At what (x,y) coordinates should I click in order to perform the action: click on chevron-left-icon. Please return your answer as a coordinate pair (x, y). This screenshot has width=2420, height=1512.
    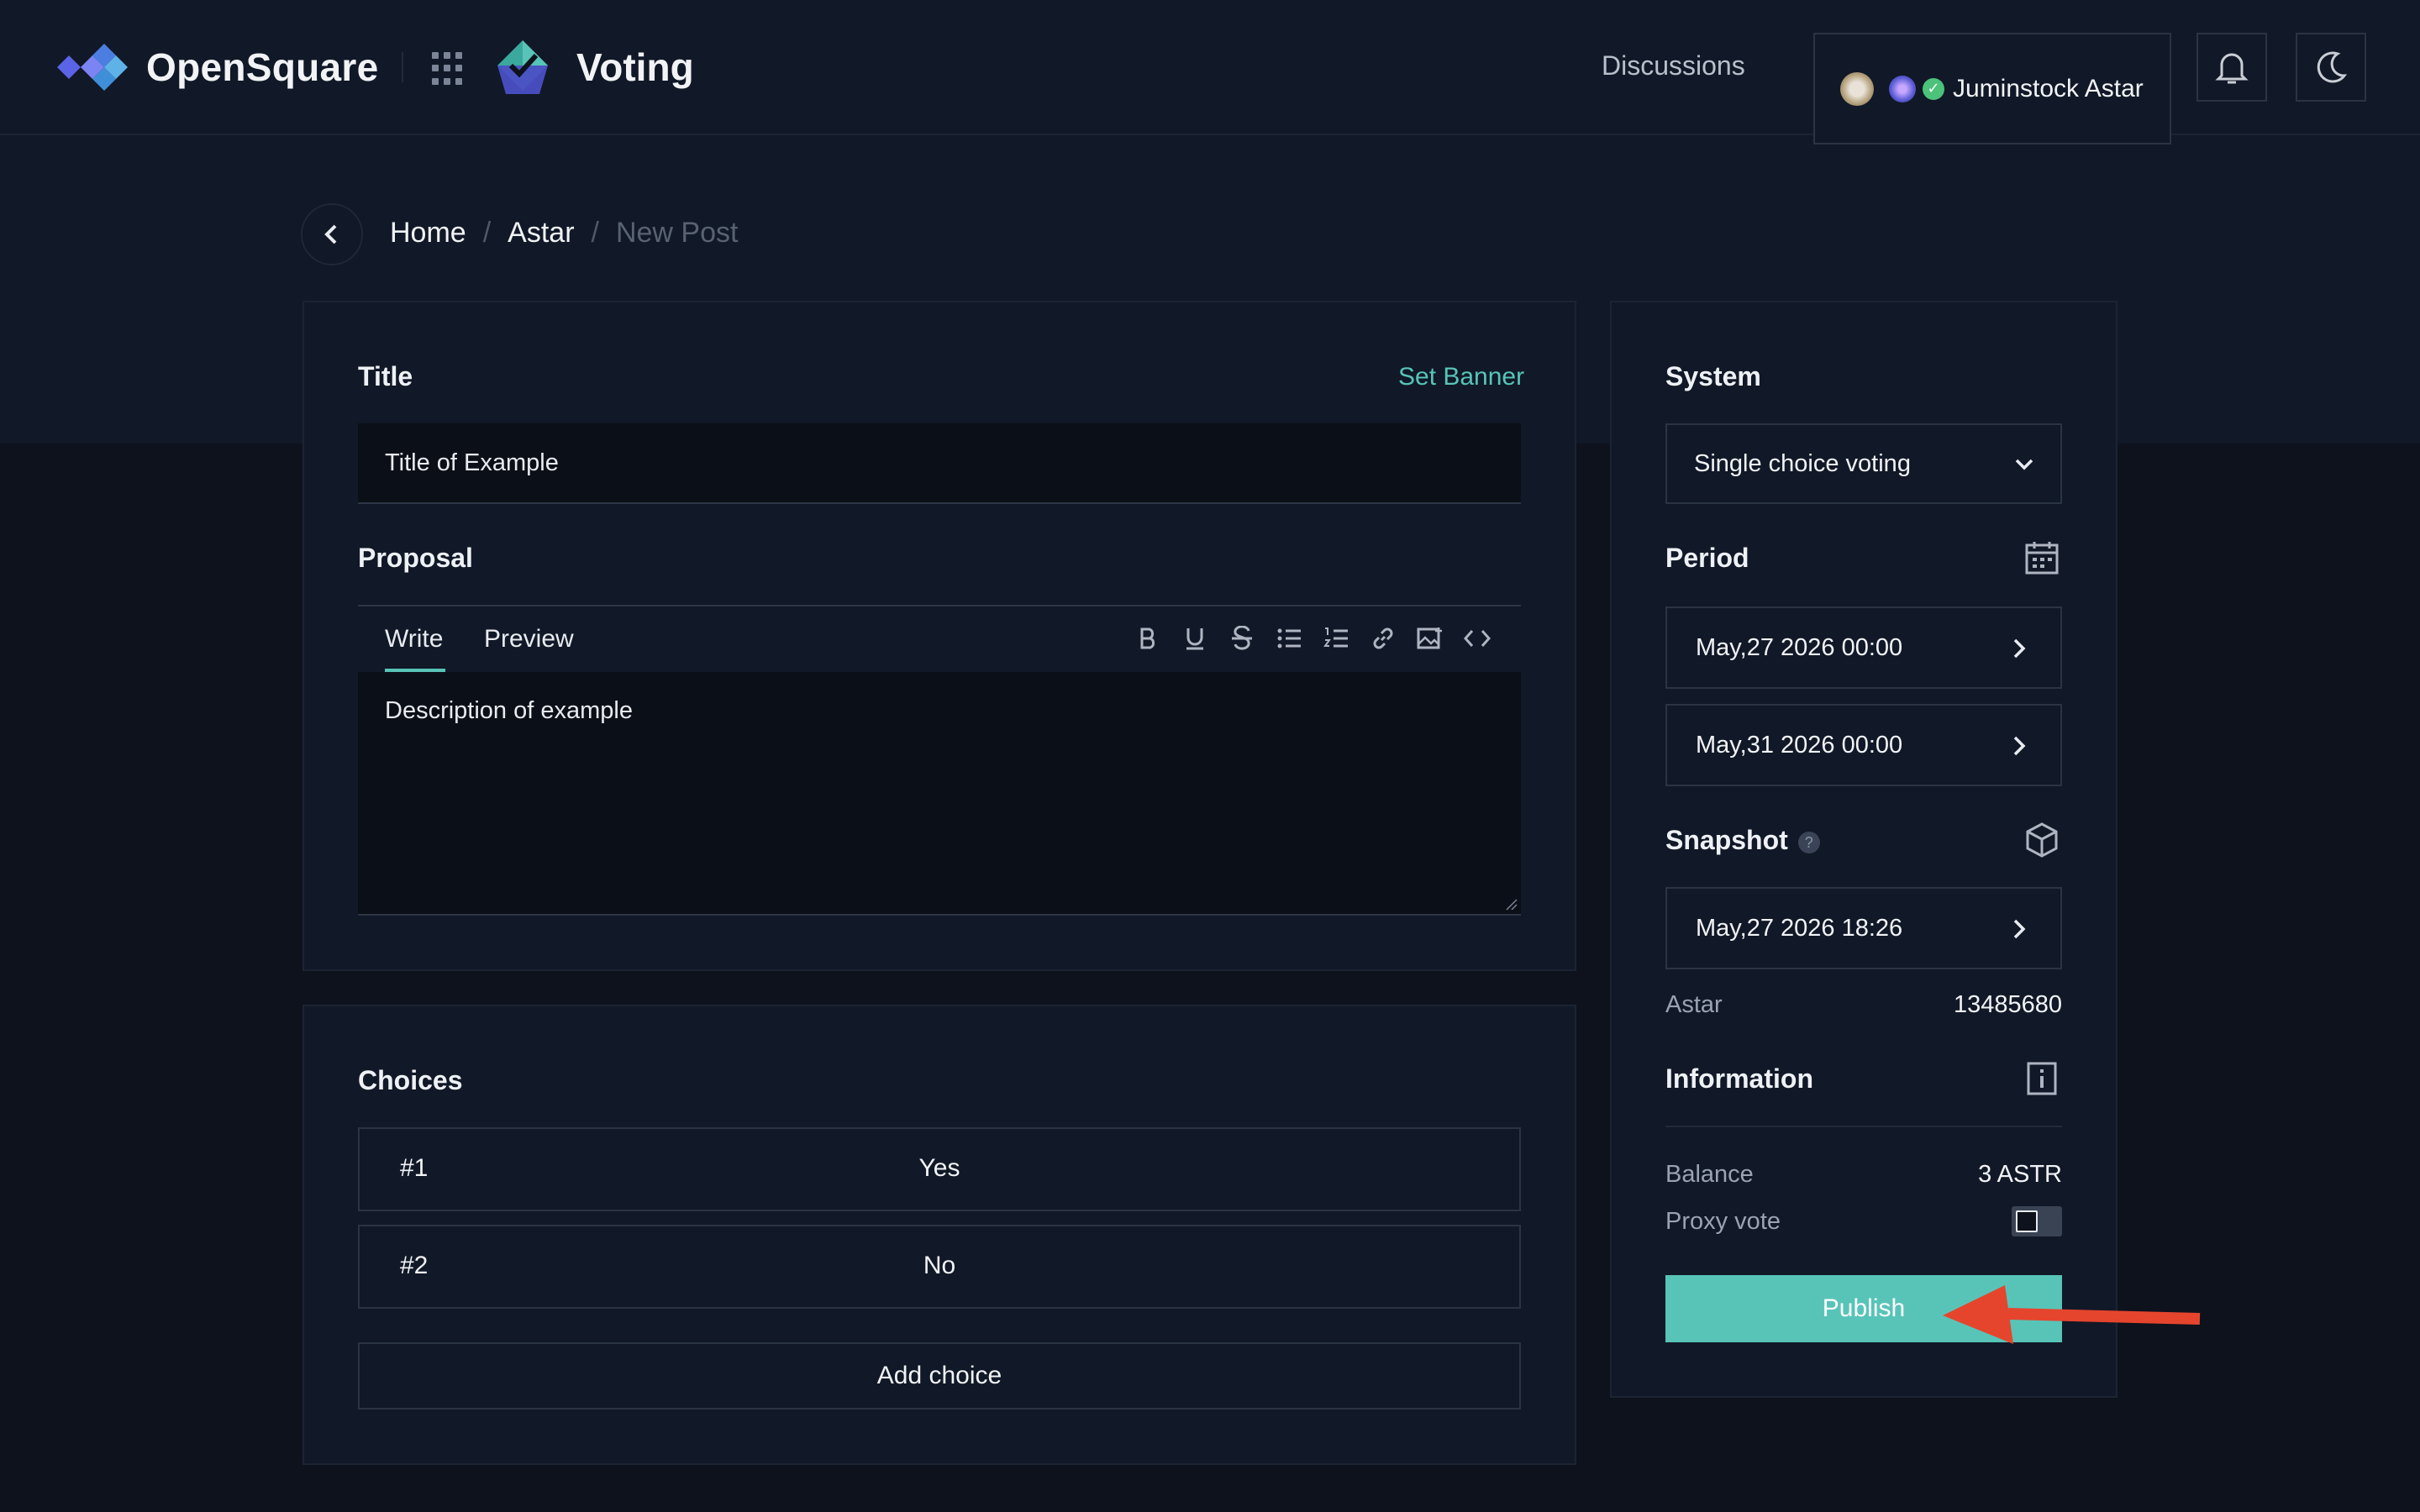
    Looking at the image, I should click on (330, 234).